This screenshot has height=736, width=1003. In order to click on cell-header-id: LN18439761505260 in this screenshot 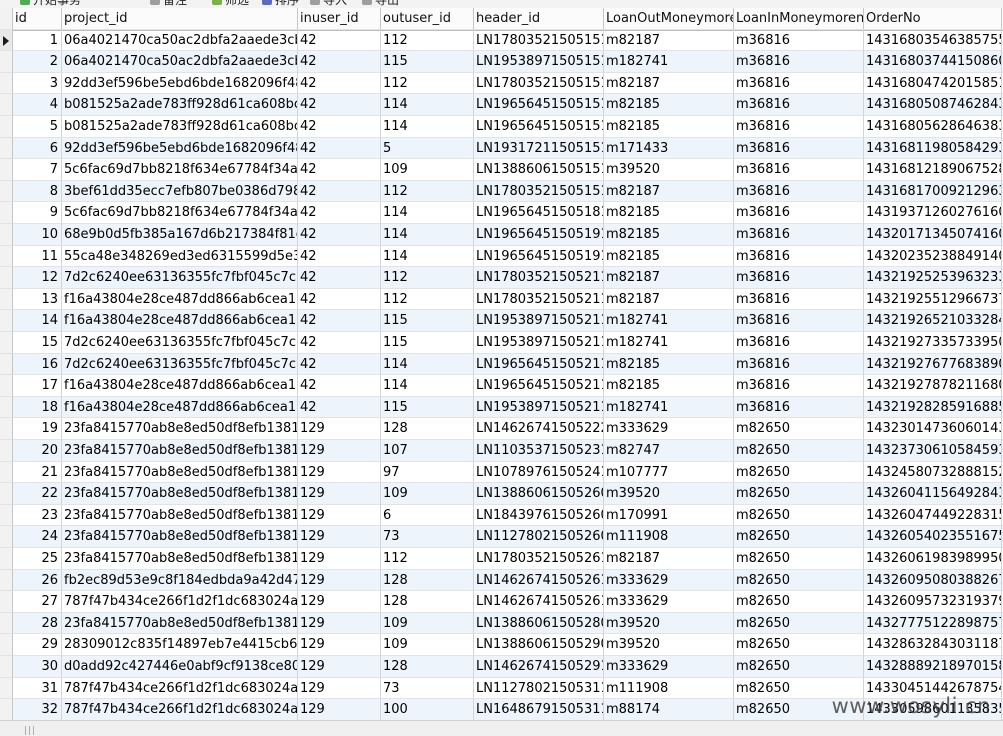, I will do `click(539, 515)`.